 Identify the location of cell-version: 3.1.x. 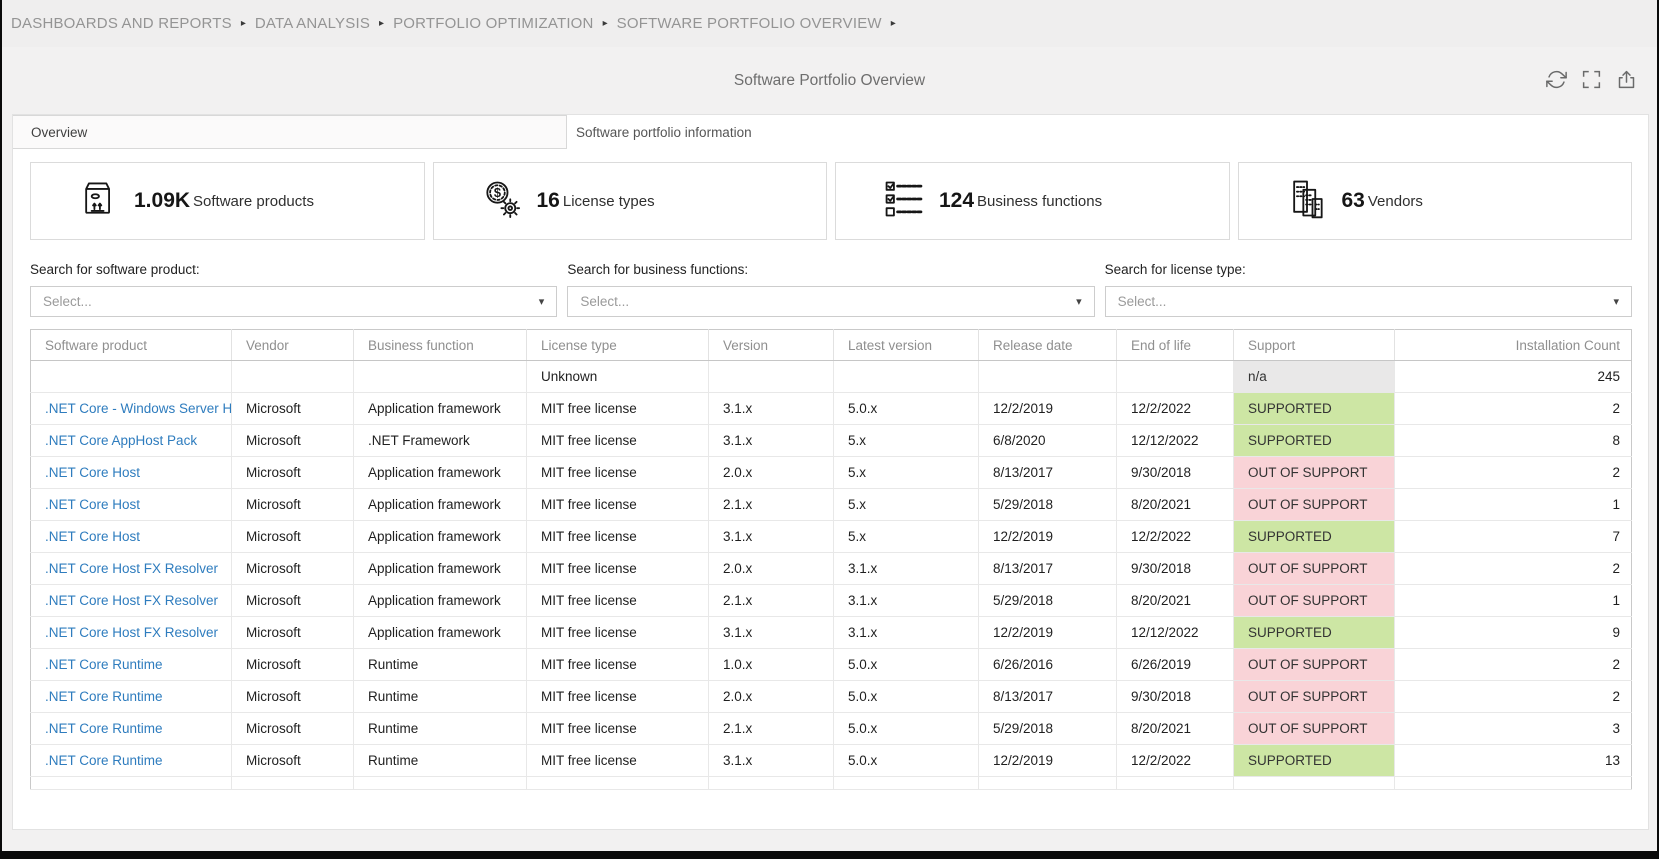
(771, 536).